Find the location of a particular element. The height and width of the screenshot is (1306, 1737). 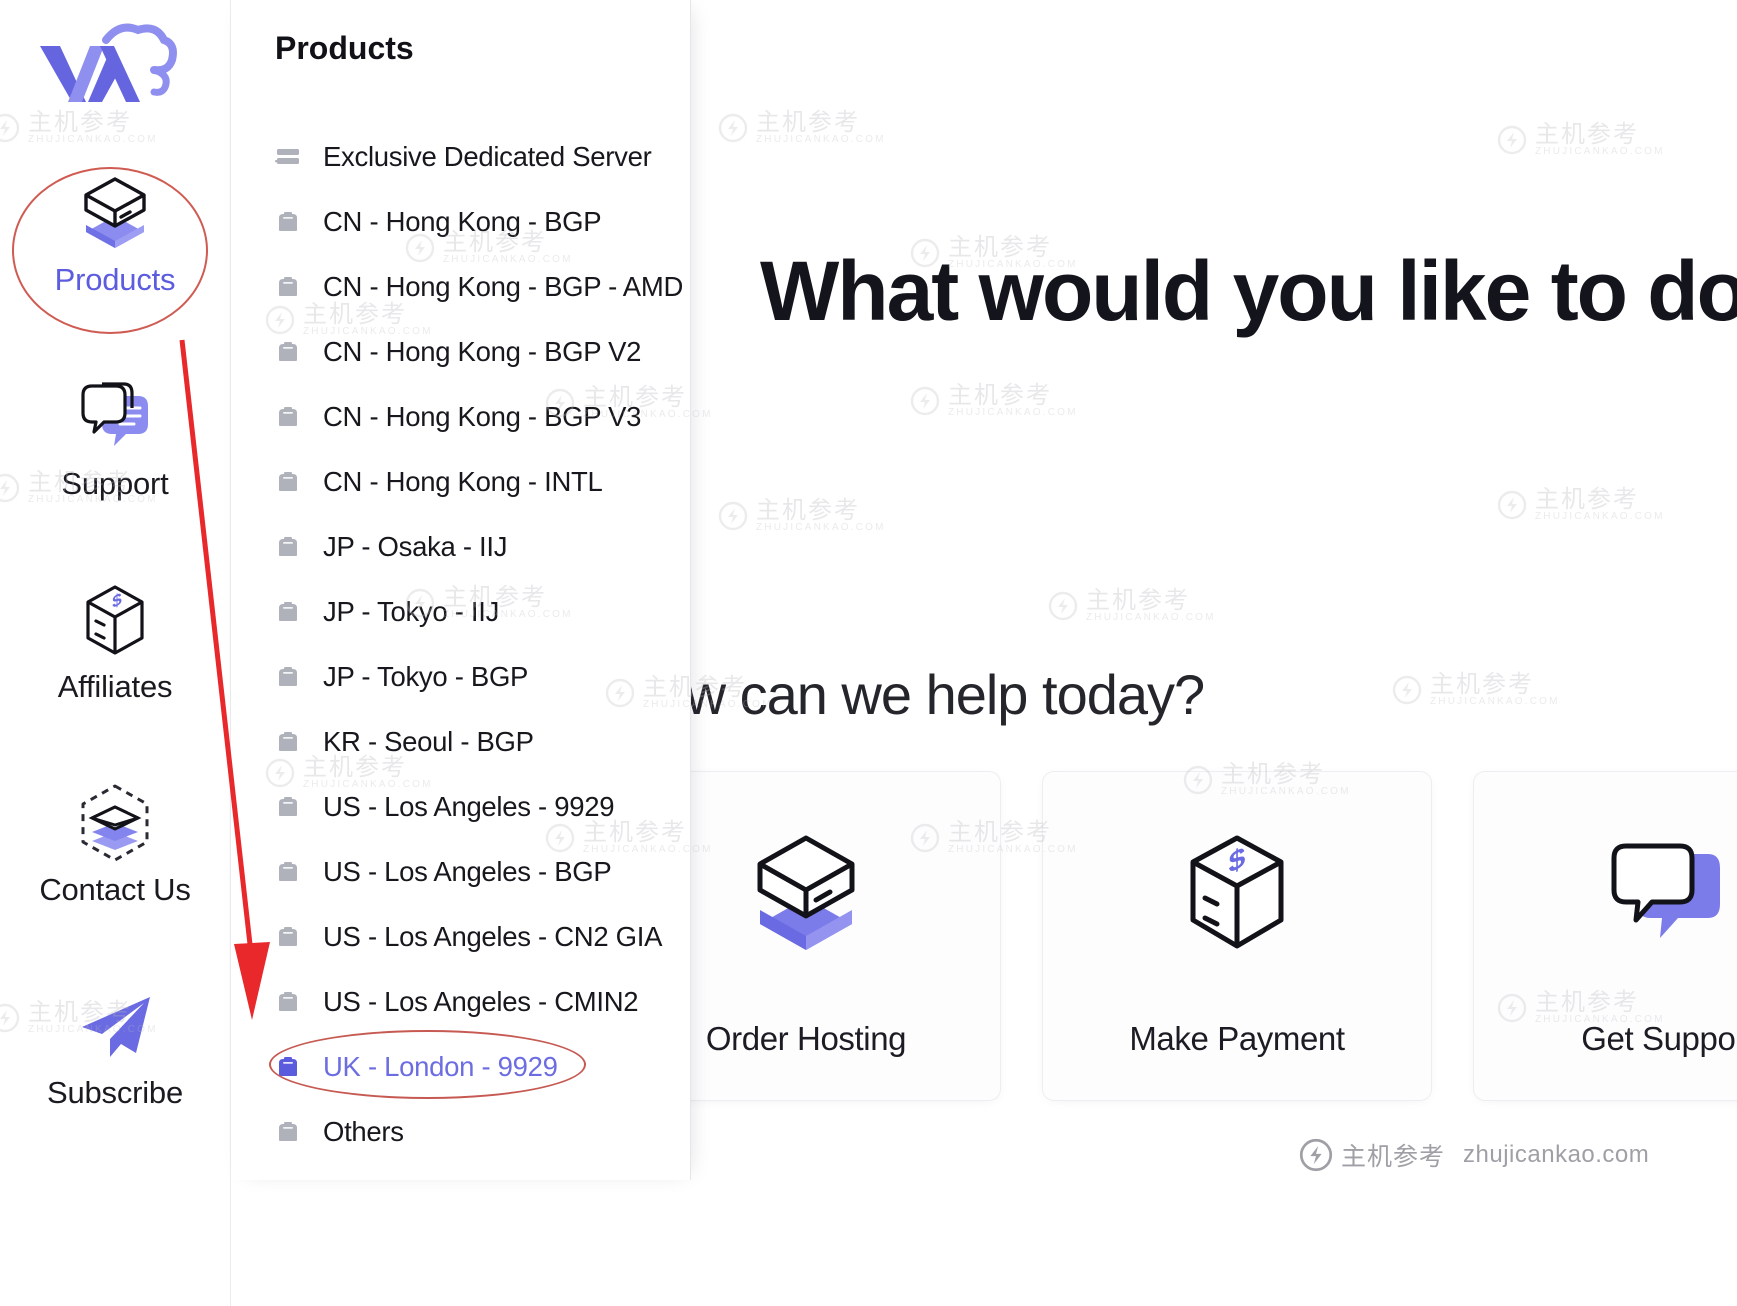

sidebar-item-contact-us: Contact Us is located at coordinates (115, 844).